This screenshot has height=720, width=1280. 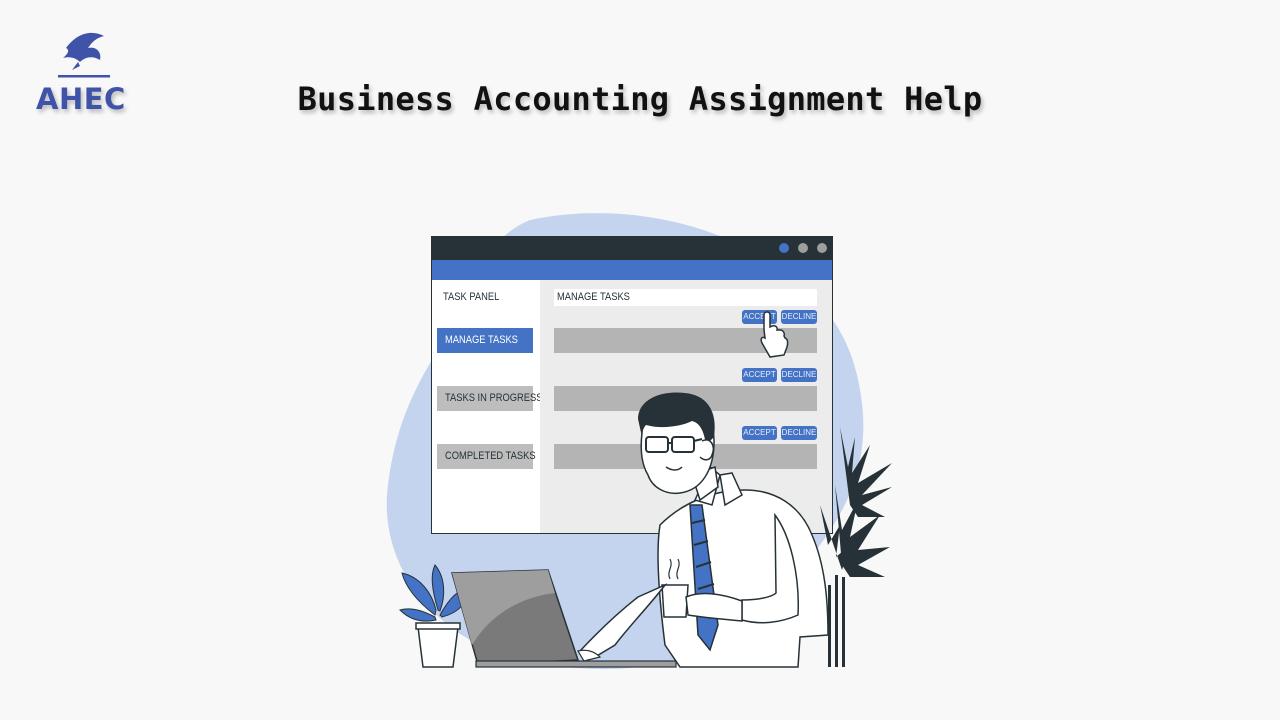 What do you see at coordinates (703, 530) in the screenshot?
I see `man-figure` at bounding box center [703, 530].